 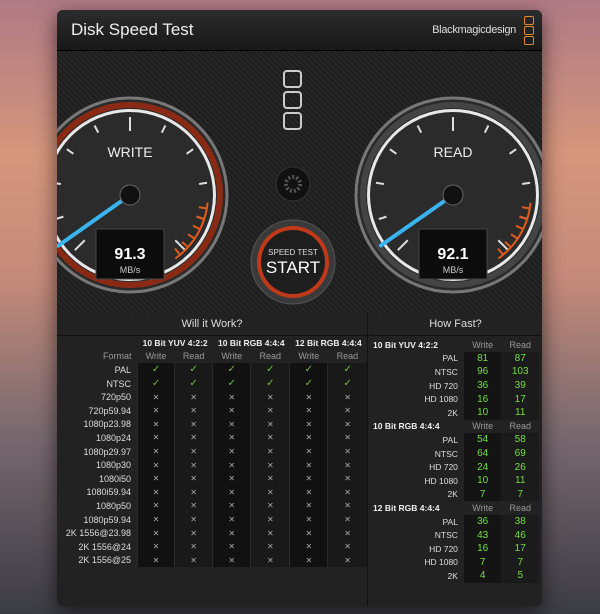 I want to click on read-fps: 69, so click(x=520, y=453).